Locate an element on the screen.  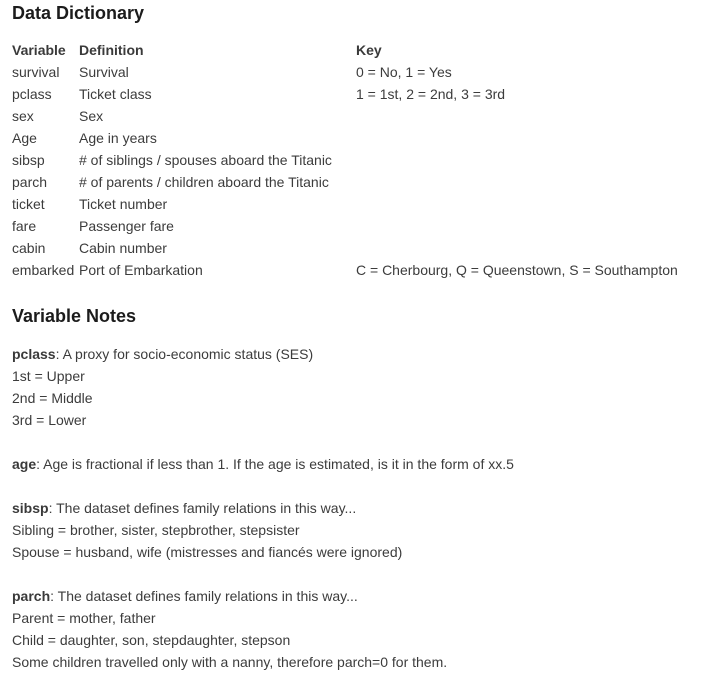
variable-notes-heading: Variable Notes is located at coordinates (74, 316).